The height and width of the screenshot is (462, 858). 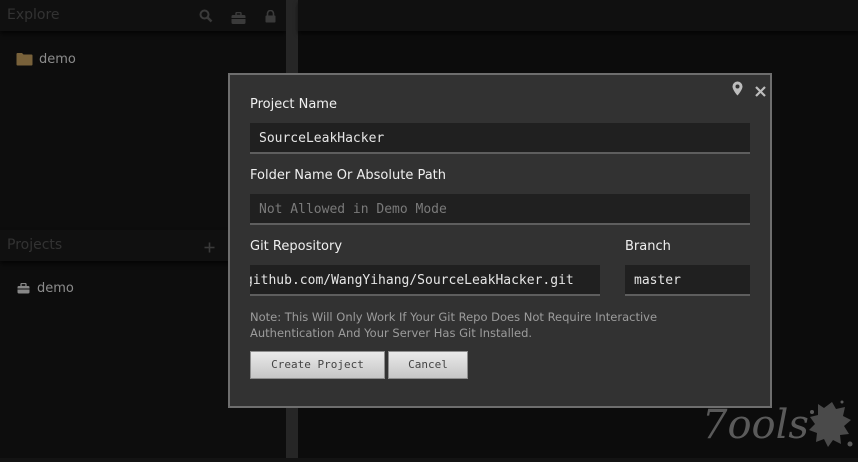 I want to click on git-repository-label: Git Repository, so click(x=296, y=246).